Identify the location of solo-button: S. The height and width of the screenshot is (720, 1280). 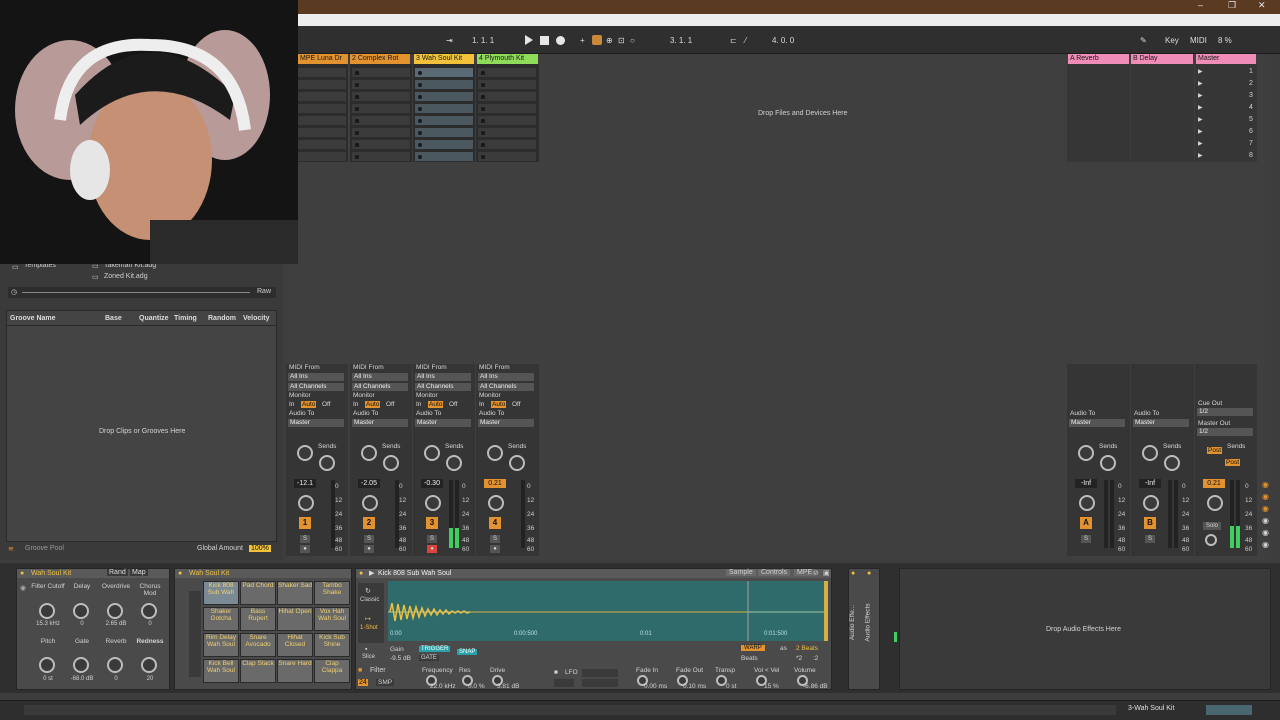
(432, 539).